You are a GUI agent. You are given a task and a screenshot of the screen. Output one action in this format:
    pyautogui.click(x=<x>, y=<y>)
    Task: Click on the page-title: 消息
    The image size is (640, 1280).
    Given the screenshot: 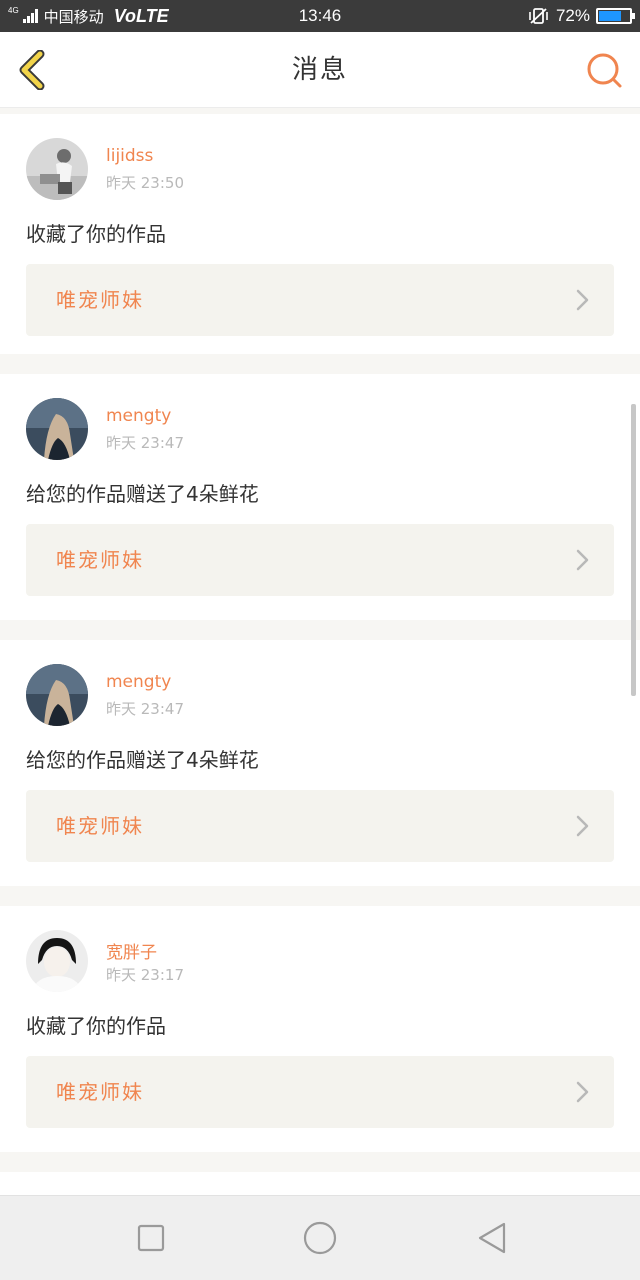 What is the action you would take?
    pyautogui.click(x=319, y=70)
    